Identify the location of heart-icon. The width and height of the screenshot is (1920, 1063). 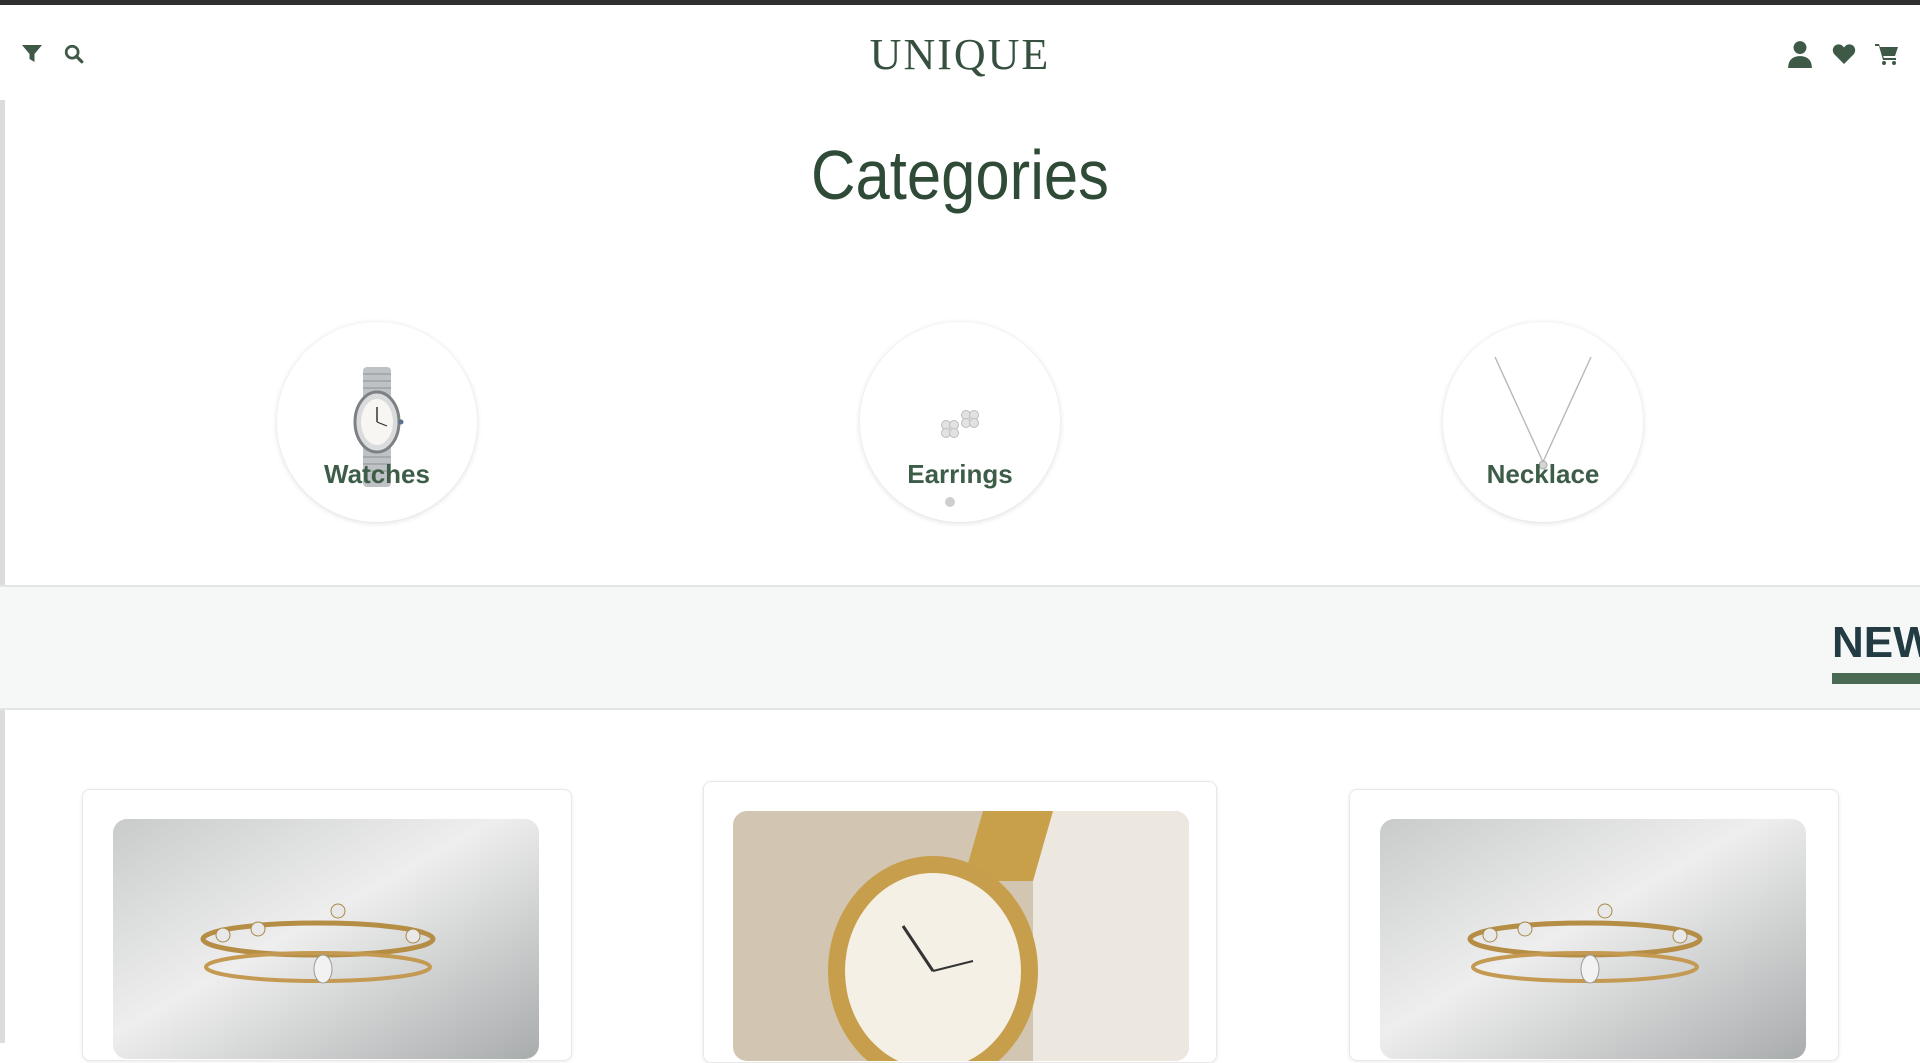
(1844, 54).